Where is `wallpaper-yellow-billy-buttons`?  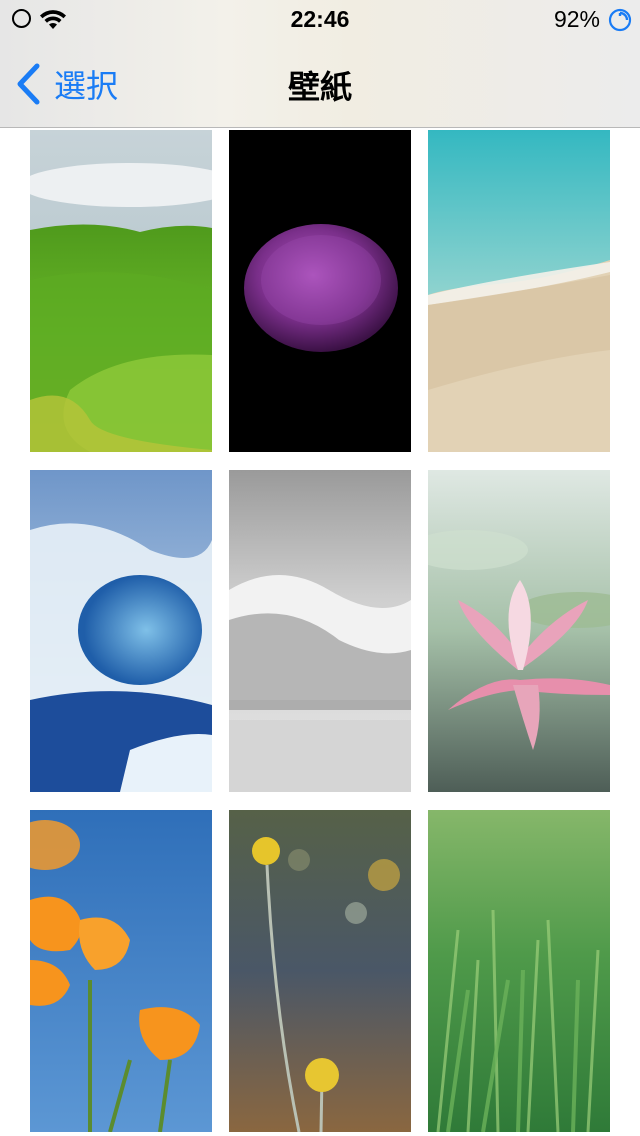 wallpaper-yellow-billy-buttons is located at coordinates (320, 971).